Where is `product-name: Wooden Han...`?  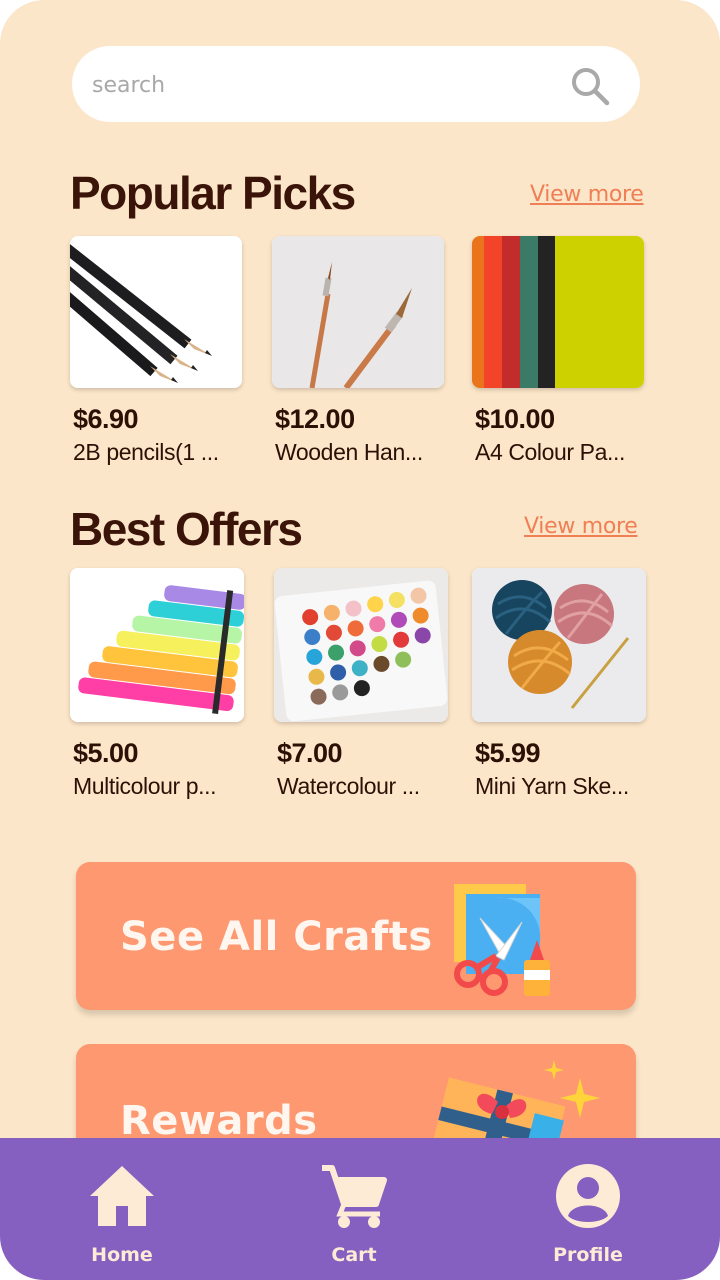
product-name: Wooden Han... is located at coordinates (349, 452).